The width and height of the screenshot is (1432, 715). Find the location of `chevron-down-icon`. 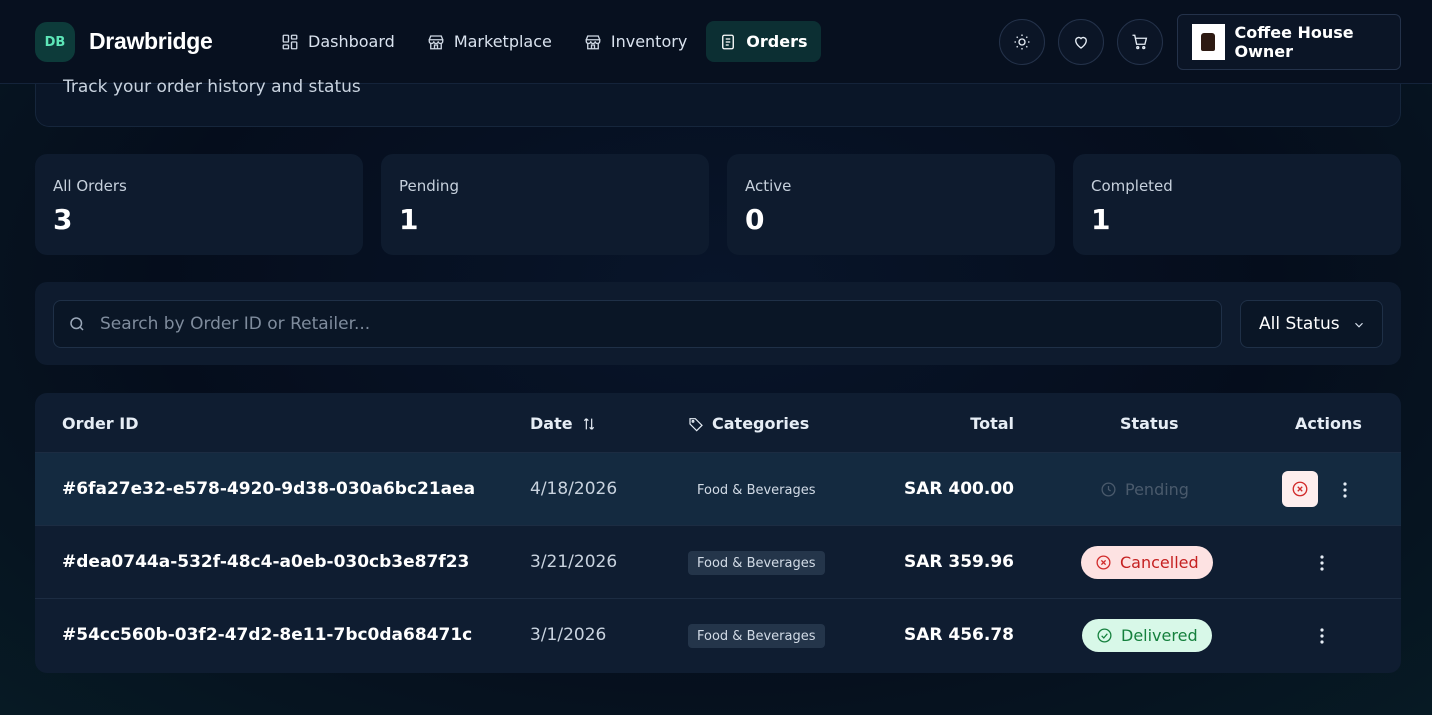

chevron-down-icon is located at coordinates (1359, 325).